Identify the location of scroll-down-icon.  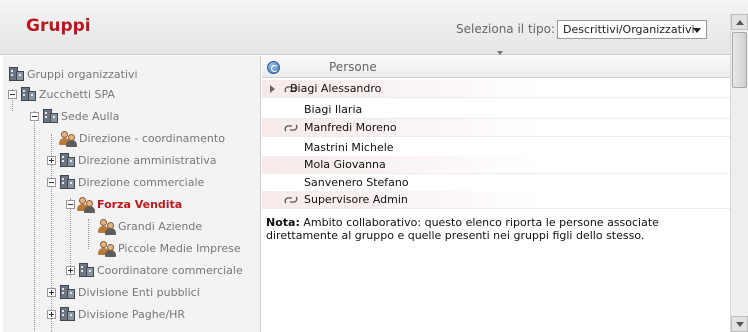
(739, 324).